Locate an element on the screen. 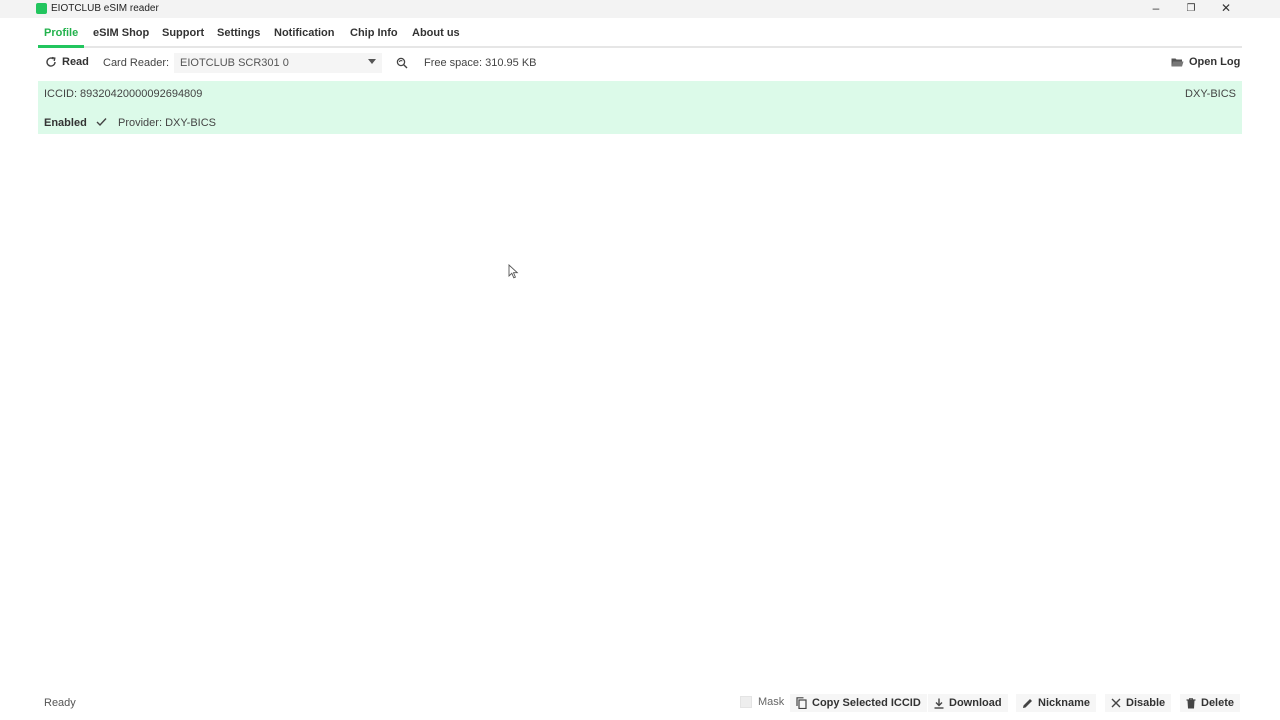 This screenshot has width=1280, height=720. open-log-button: Open Log is located at coordinates (1205, 62).